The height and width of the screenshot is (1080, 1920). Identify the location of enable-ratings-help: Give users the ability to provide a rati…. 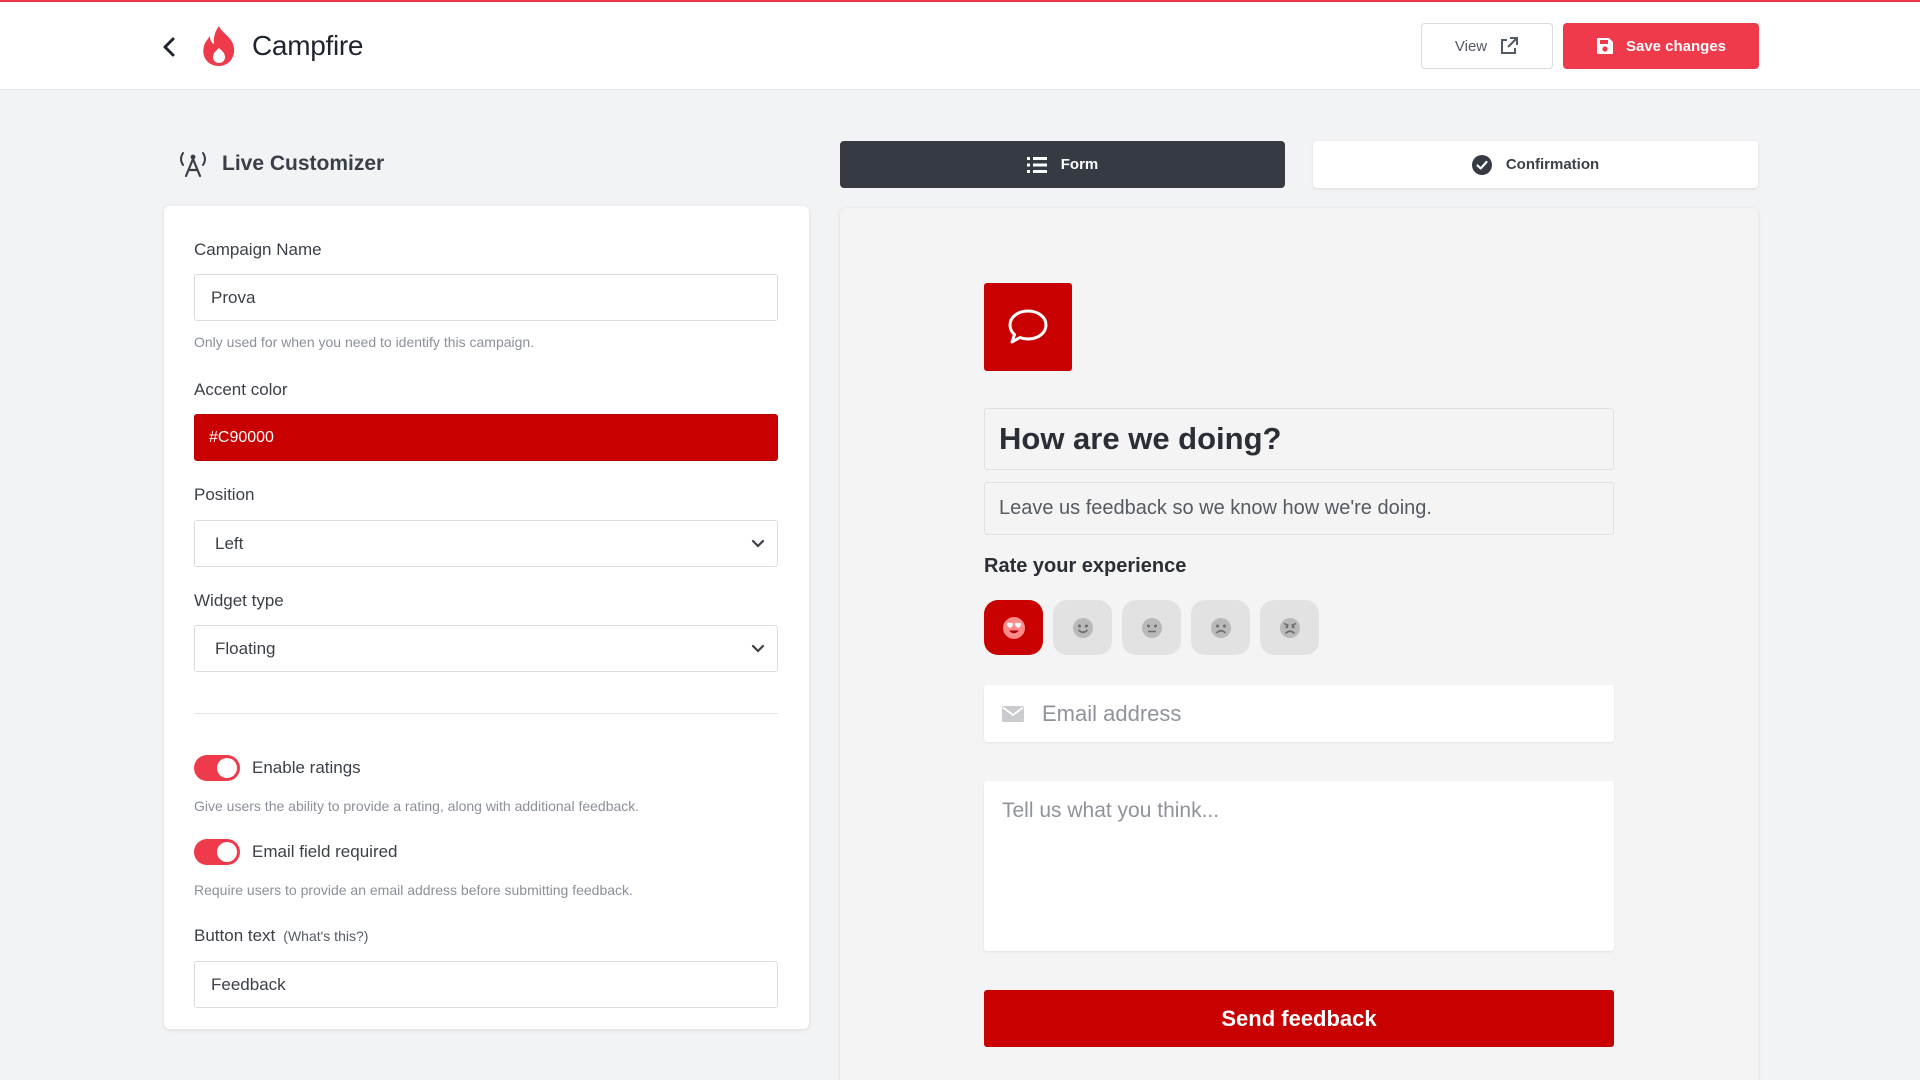
(417, 806).